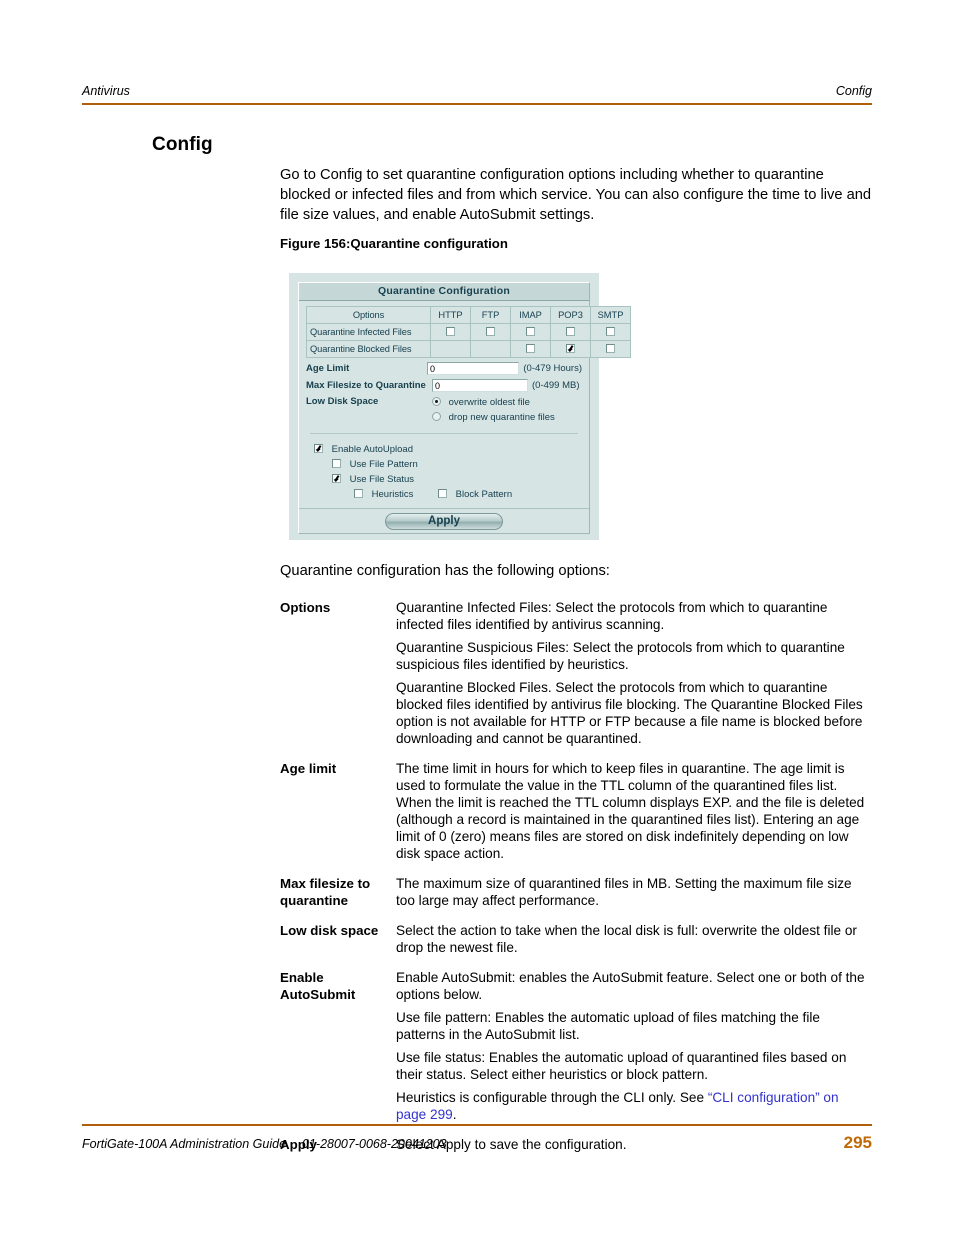 The height and width of the screenshot is (1235, 954). I want to click on checkbox-blocked-imap, so click(530, 348).